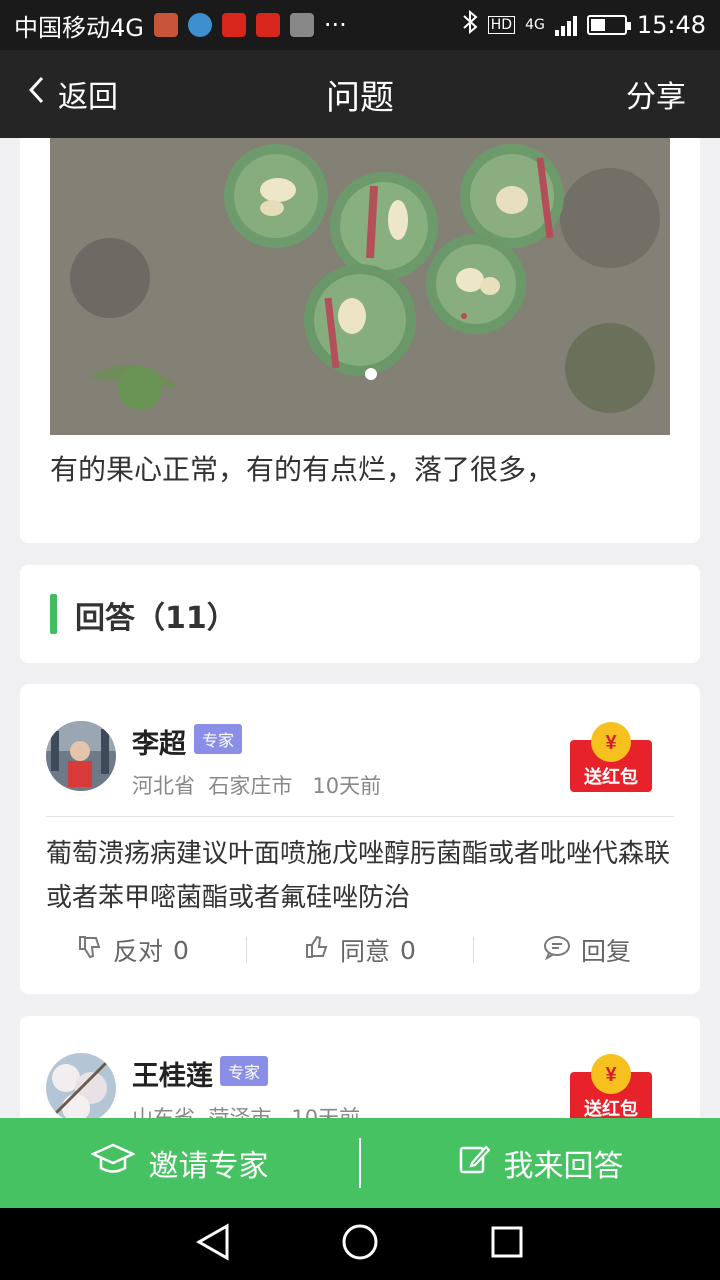 The height and width of the screenshot is (1280, 720). Describe the element at coordinates (159, 741) in the screenshot. I see `answerer-name: 李超` at that location.